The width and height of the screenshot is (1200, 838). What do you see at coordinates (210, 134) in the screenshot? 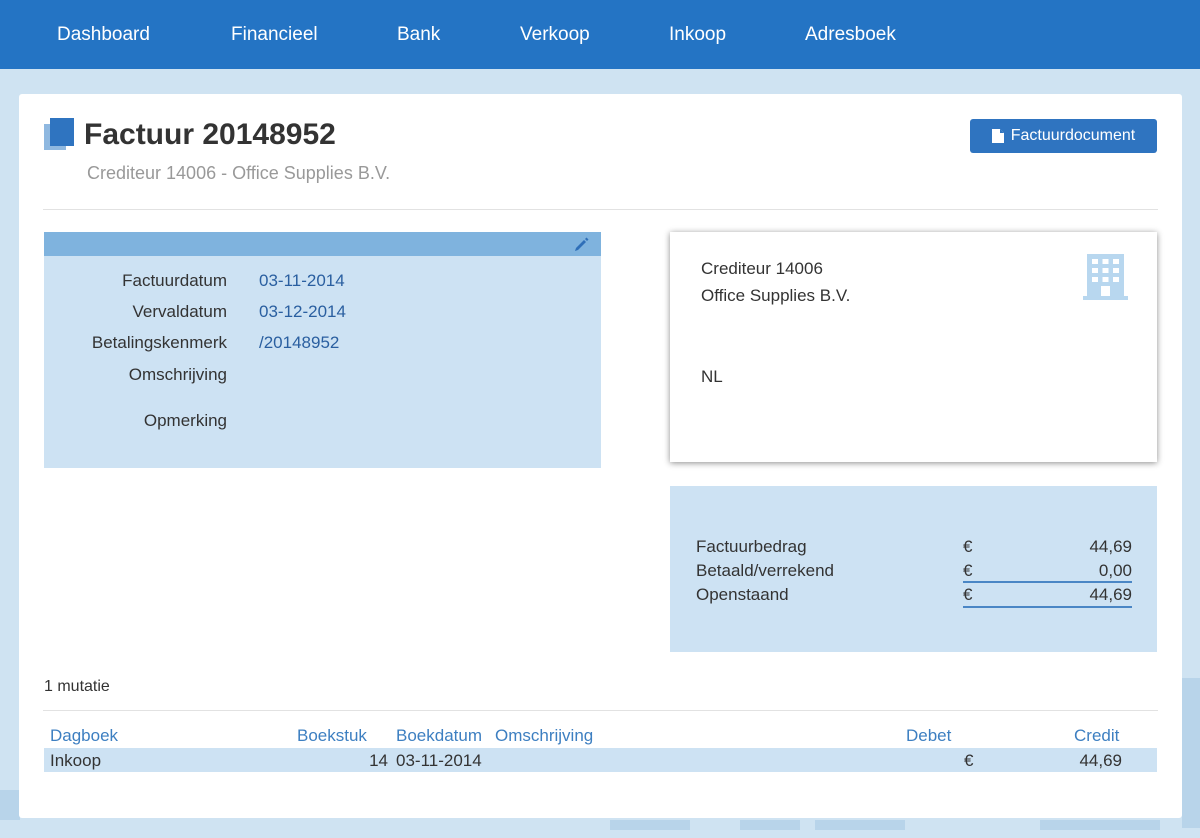
I see `page-title: Factuur 20148952` at bounding box center [210, 134].